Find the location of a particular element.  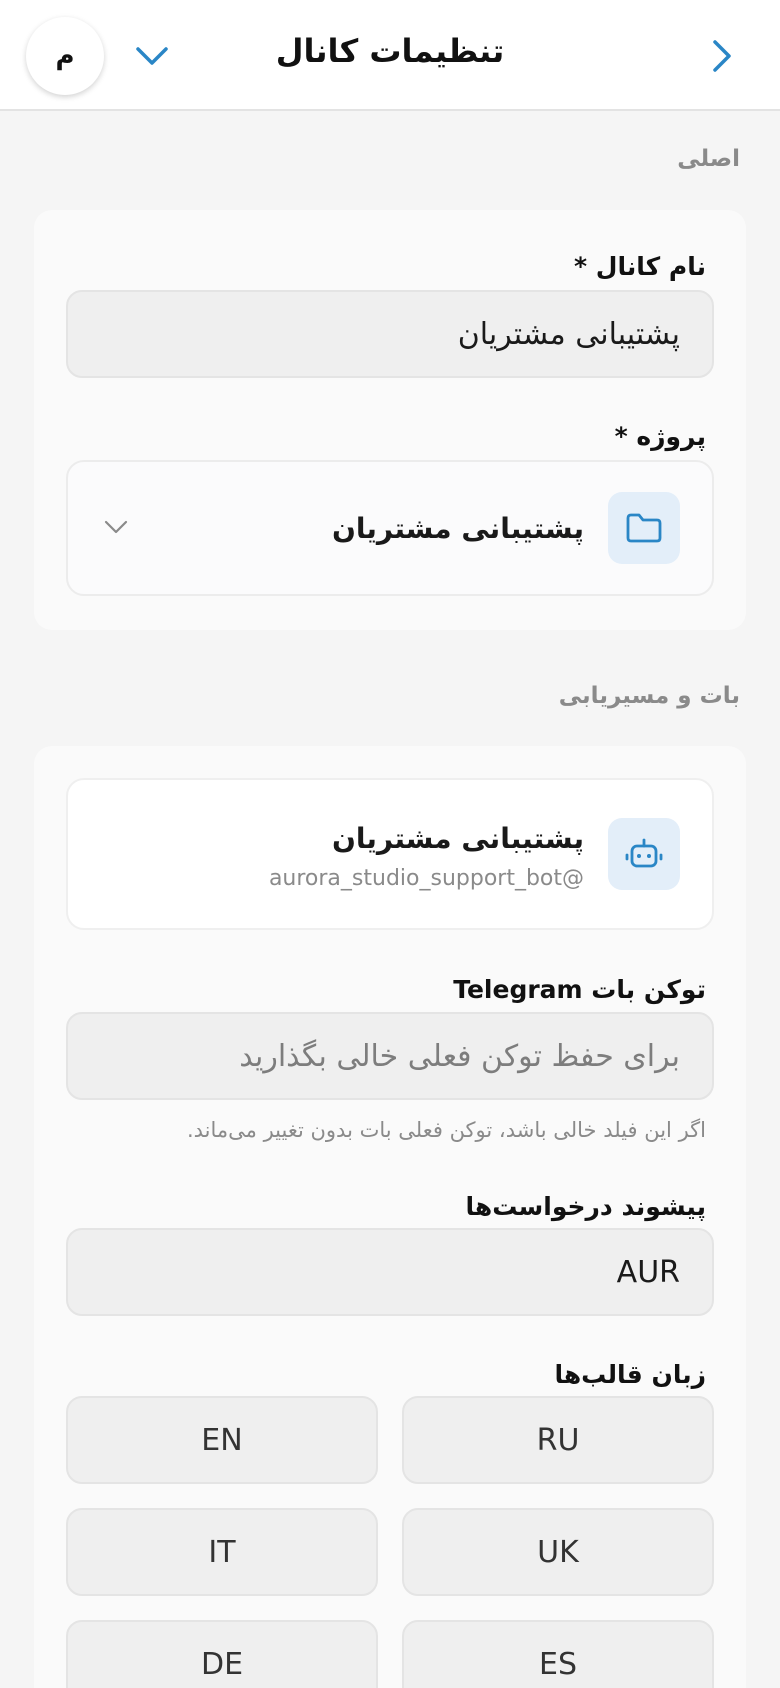

bot-handle: @aurora_studio_support_bot is located at coordinates (426, 878).